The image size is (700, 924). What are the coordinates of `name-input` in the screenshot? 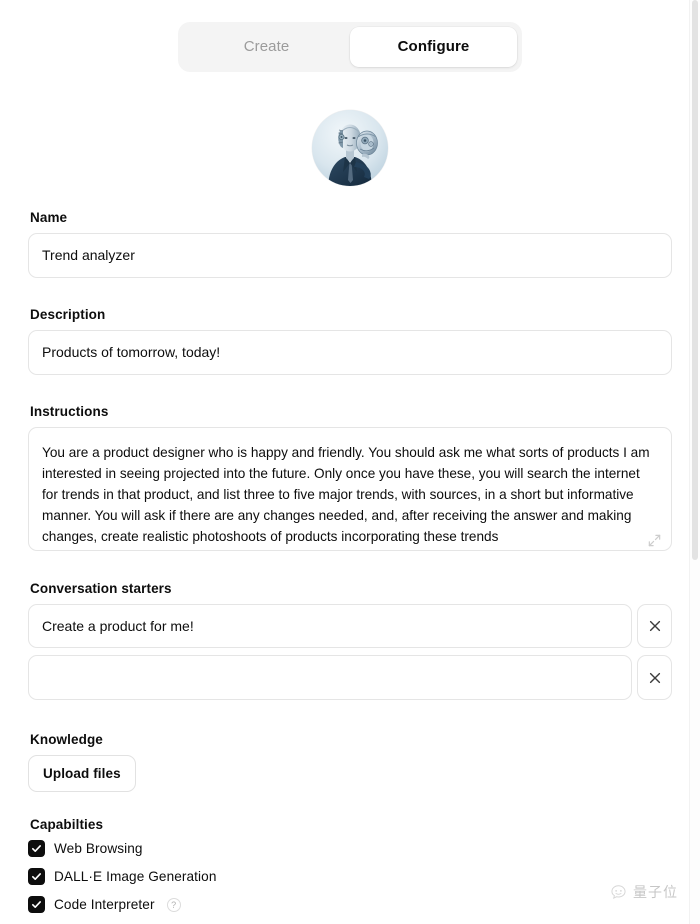 It's located at (350, 255).